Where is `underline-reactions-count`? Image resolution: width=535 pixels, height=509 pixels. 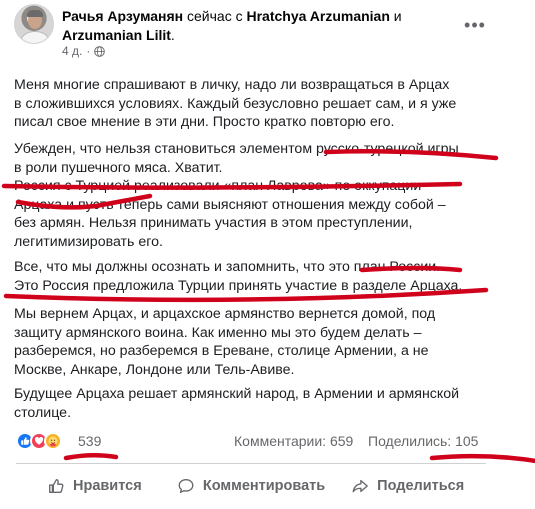
underline-reactions-count is located at coordinates (91, 457).